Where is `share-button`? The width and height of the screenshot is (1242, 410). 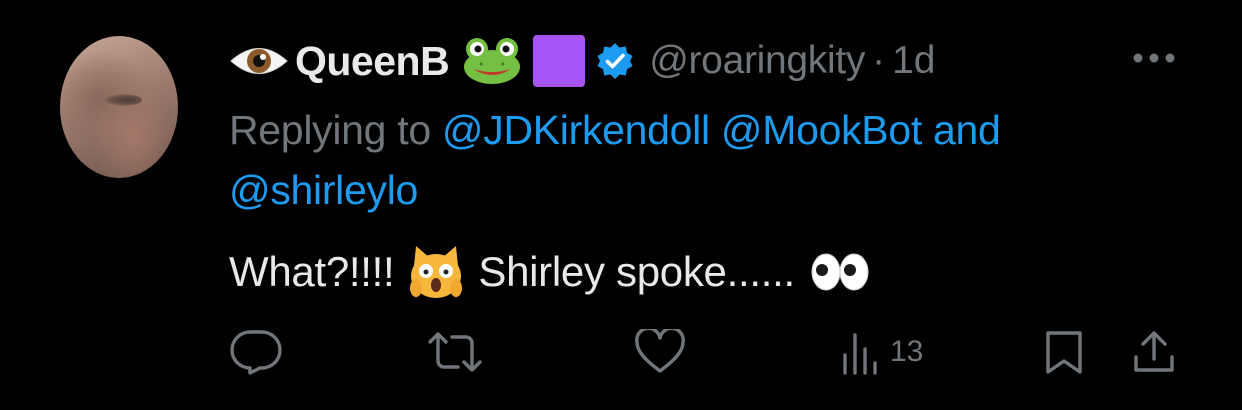
share-button is located at coordinates (1154, 352).